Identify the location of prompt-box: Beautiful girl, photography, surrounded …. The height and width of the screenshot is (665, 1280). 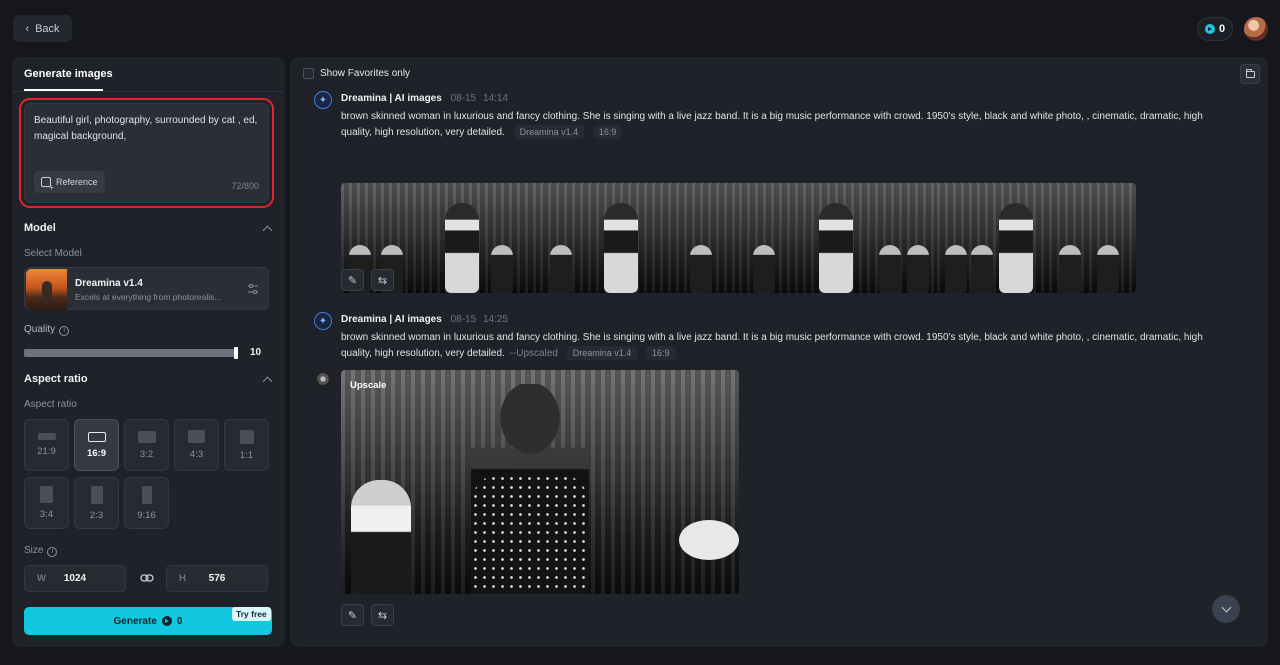
(146, 153).